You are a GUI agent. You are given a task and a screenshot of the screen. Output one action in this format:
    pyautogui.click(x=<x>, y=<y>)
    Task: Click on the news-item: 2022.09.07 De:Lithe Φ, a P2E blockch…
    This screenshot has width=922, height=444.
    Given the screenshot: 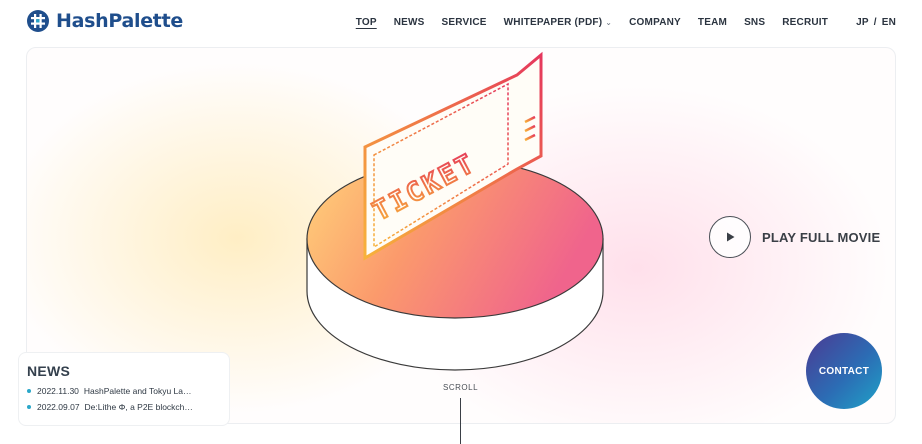 What is the action you would take?
    pyautogui.click(x=128, y=407)
    